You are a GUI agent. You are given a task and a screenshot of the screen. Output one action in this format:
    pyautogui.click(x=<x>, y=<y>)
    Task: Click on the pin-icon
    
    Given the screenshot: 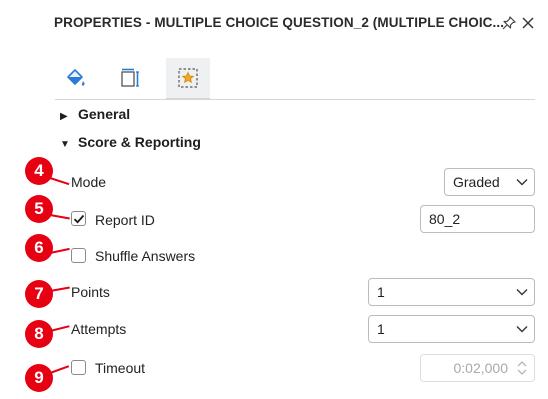 What is the action you would take?
    pyautogui.click(x=509, y=23)
    